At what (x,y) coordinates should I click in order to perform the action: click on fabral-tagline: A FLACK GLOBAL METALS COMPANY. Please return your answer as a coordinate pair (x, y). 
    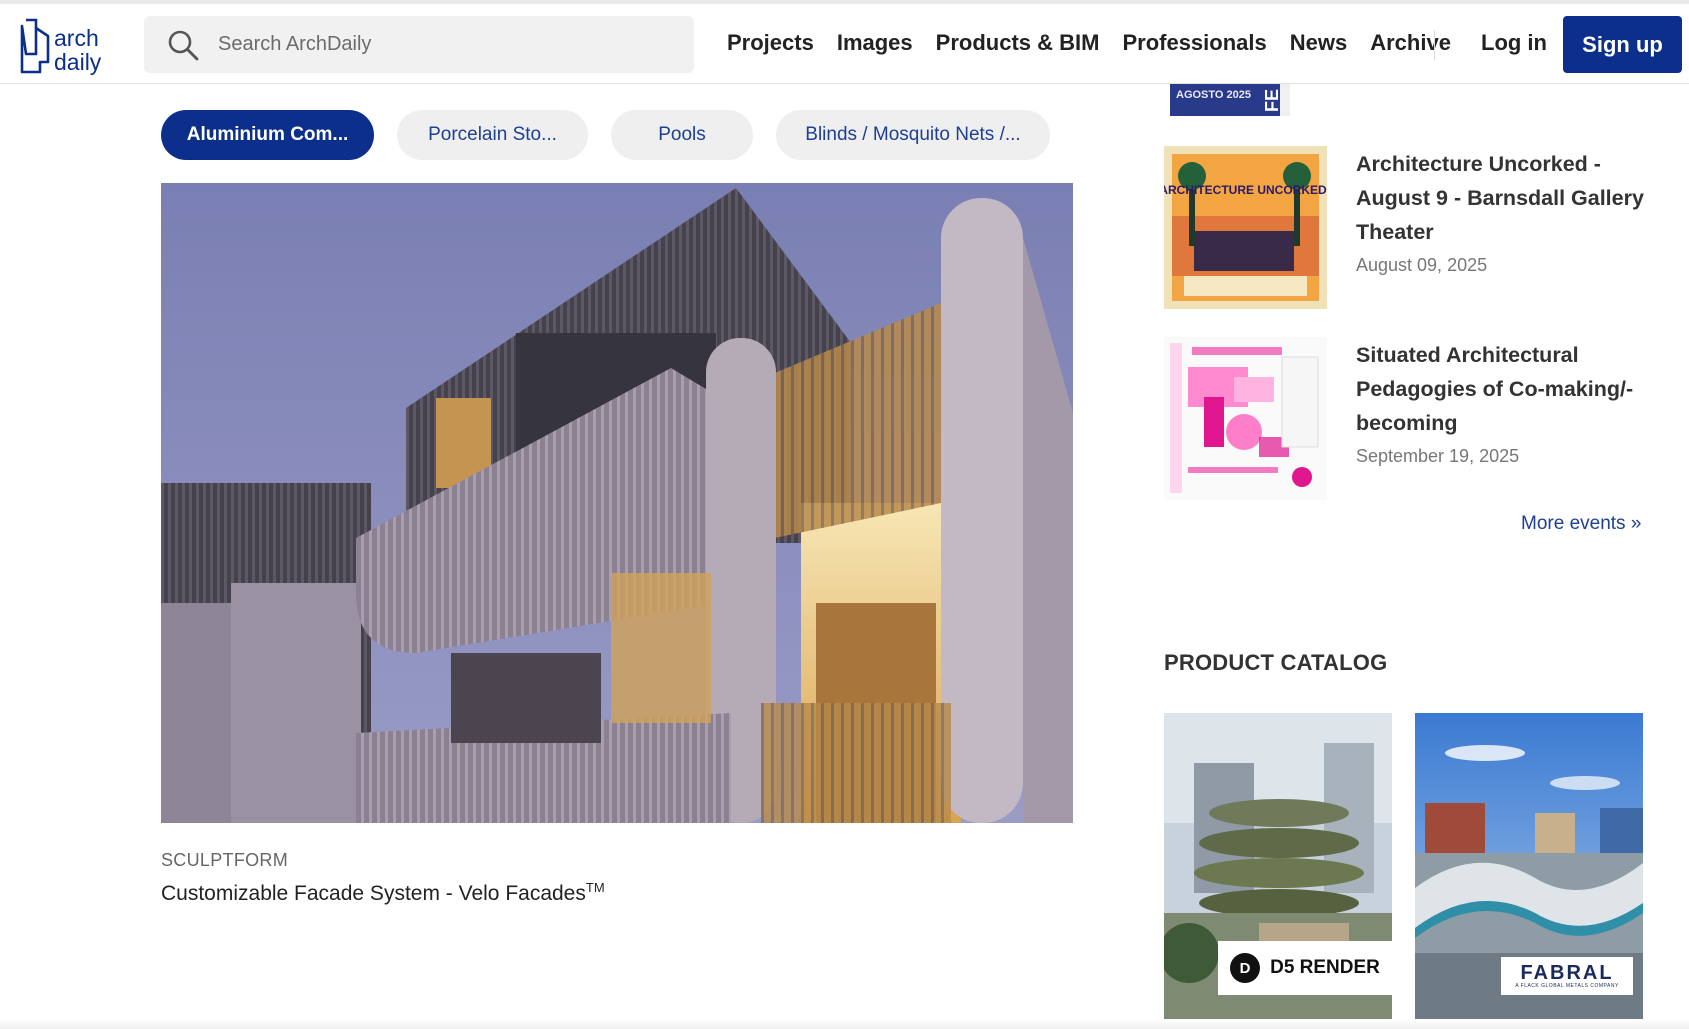
    Looking at the image, I should click on (1567, 986).